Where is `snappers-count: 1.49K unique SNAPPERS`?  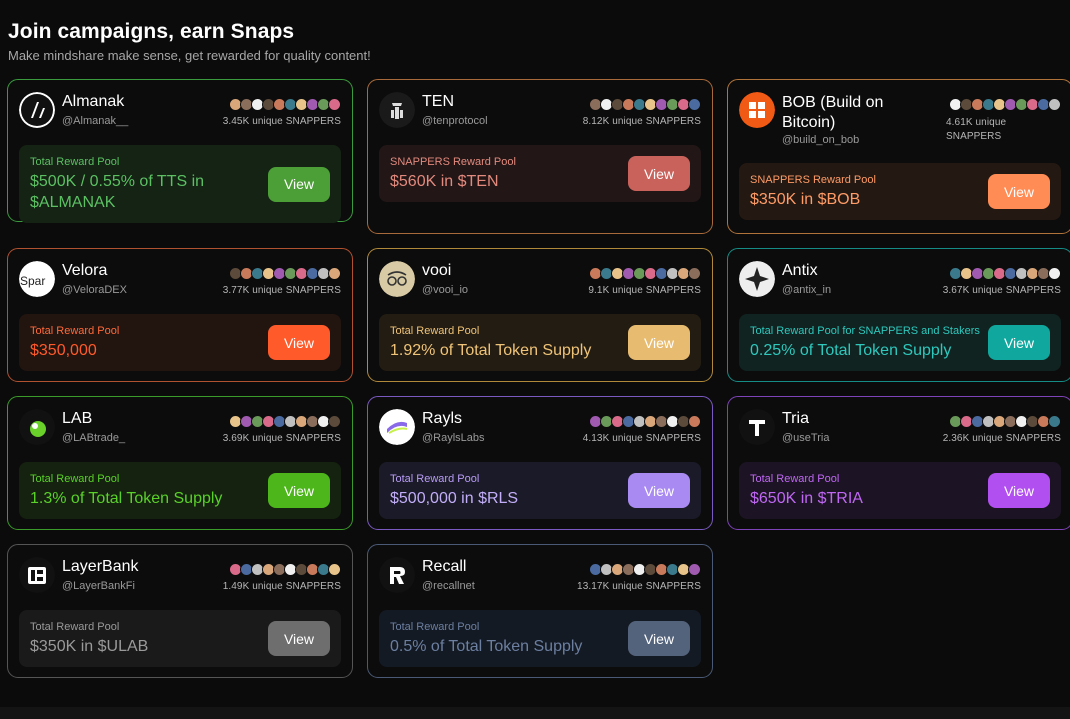 snappers-count: 1.49K unique SNAPPERS is located at coordinates (281, 586).